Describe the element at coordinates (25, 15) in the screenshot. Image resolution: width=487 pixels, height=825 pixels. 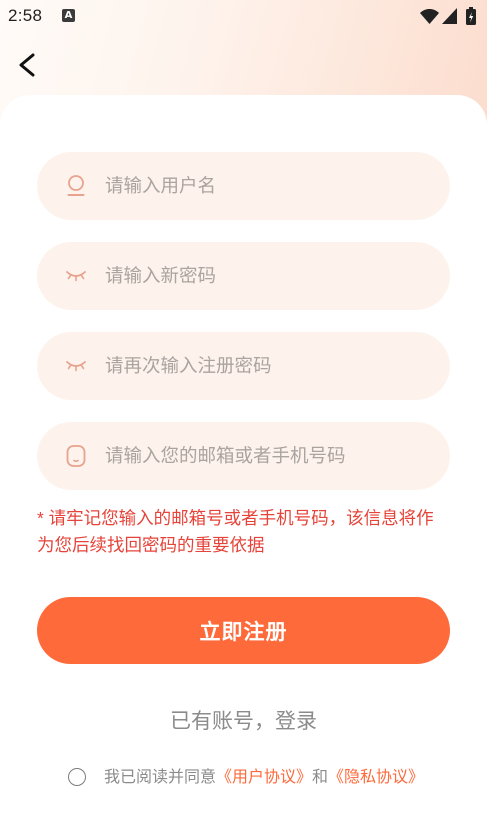
I see `status-time: 2:58` at that location.